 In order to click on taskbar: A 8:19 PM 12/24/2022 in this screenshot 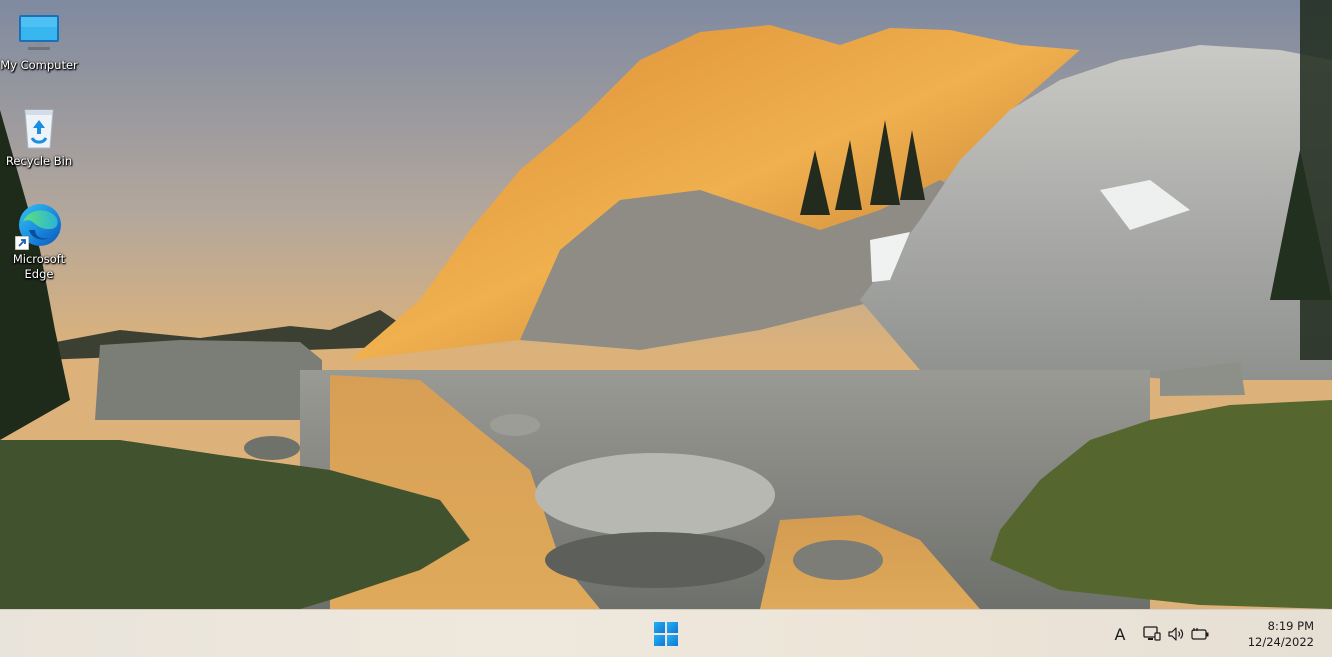, I will do `click(666, 633)`.